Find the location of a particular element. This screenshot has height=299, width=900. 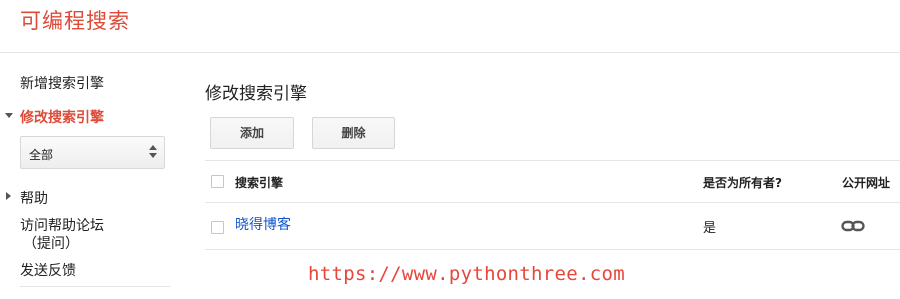

owner-value: 是 is located at coordinates (710, 228).